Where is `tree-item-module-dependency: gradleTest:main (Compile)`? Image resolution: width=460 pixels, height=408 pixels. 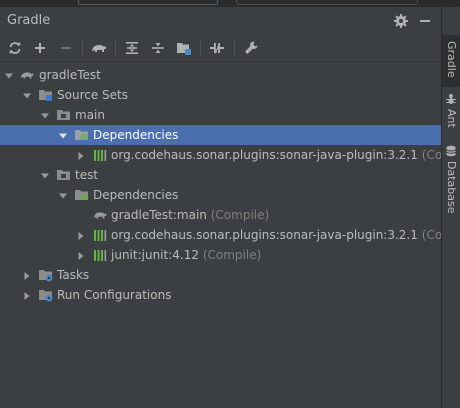
tree-item-module-dependency: gradleTest:main (Compile) is located at coordinates (220, 215).